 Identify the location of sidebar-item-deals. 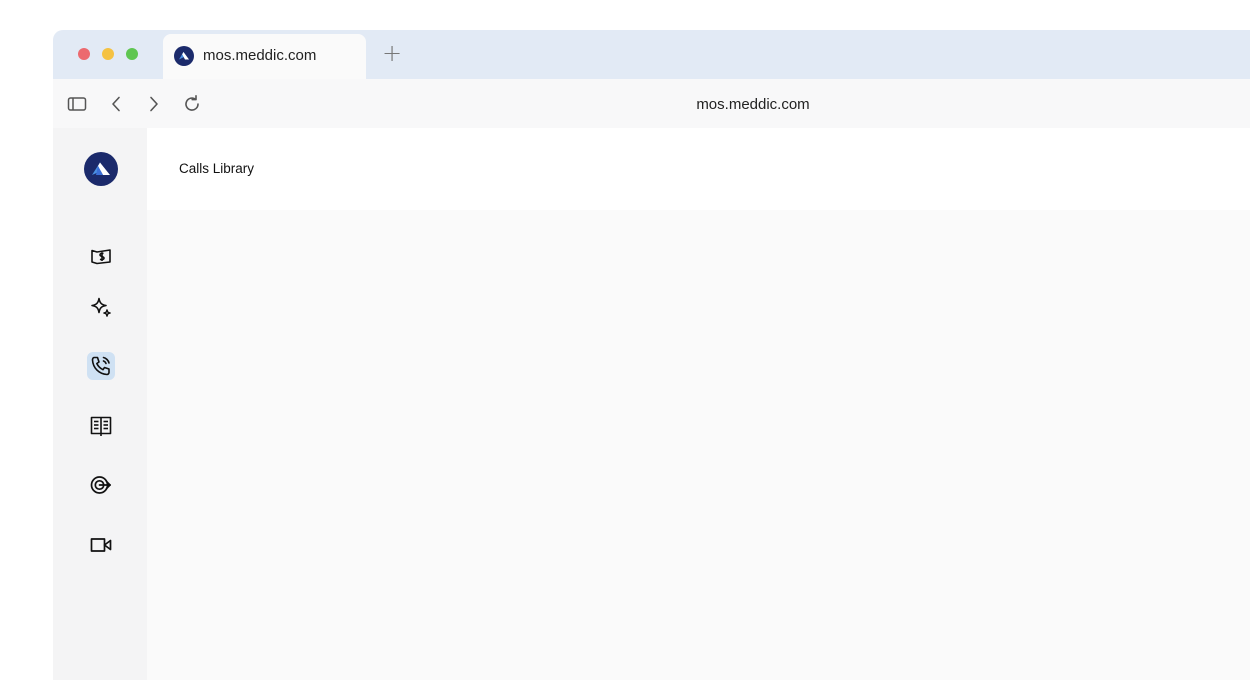
(101, 256).